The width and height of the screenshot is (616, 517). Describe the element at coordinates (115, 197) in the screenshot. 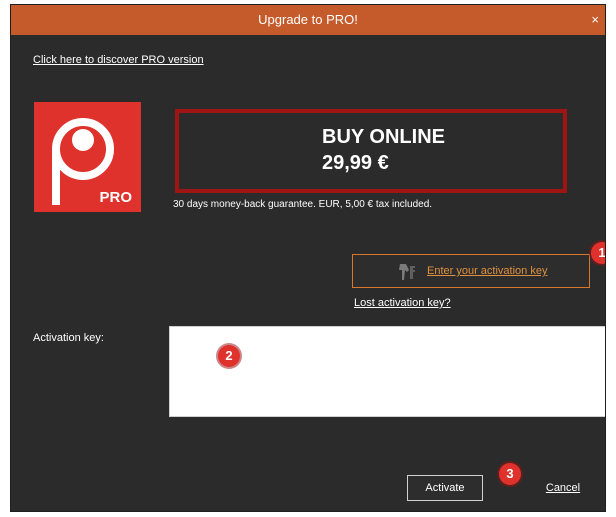

I see `logo-text: PRO` at that location.